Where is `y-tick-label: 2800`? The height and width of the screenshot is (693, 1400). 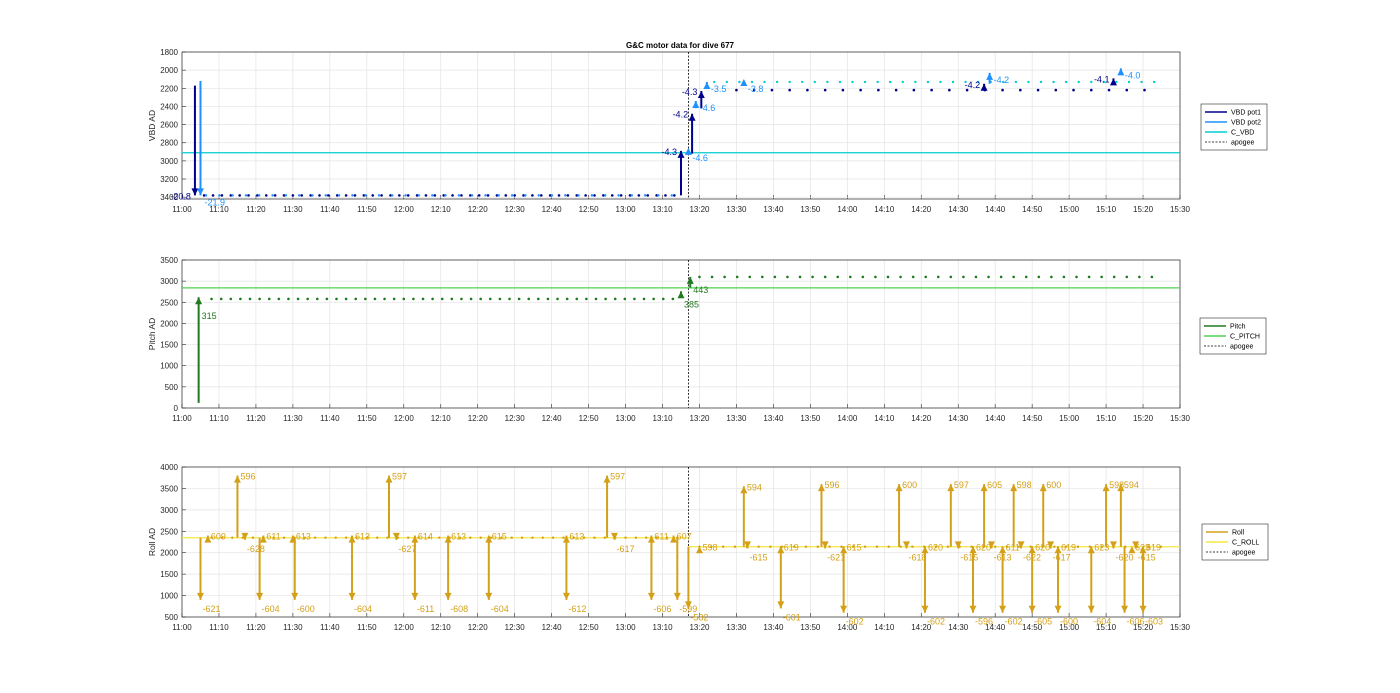
y-tick-label: 2800 is located at coordinates (169, 143).